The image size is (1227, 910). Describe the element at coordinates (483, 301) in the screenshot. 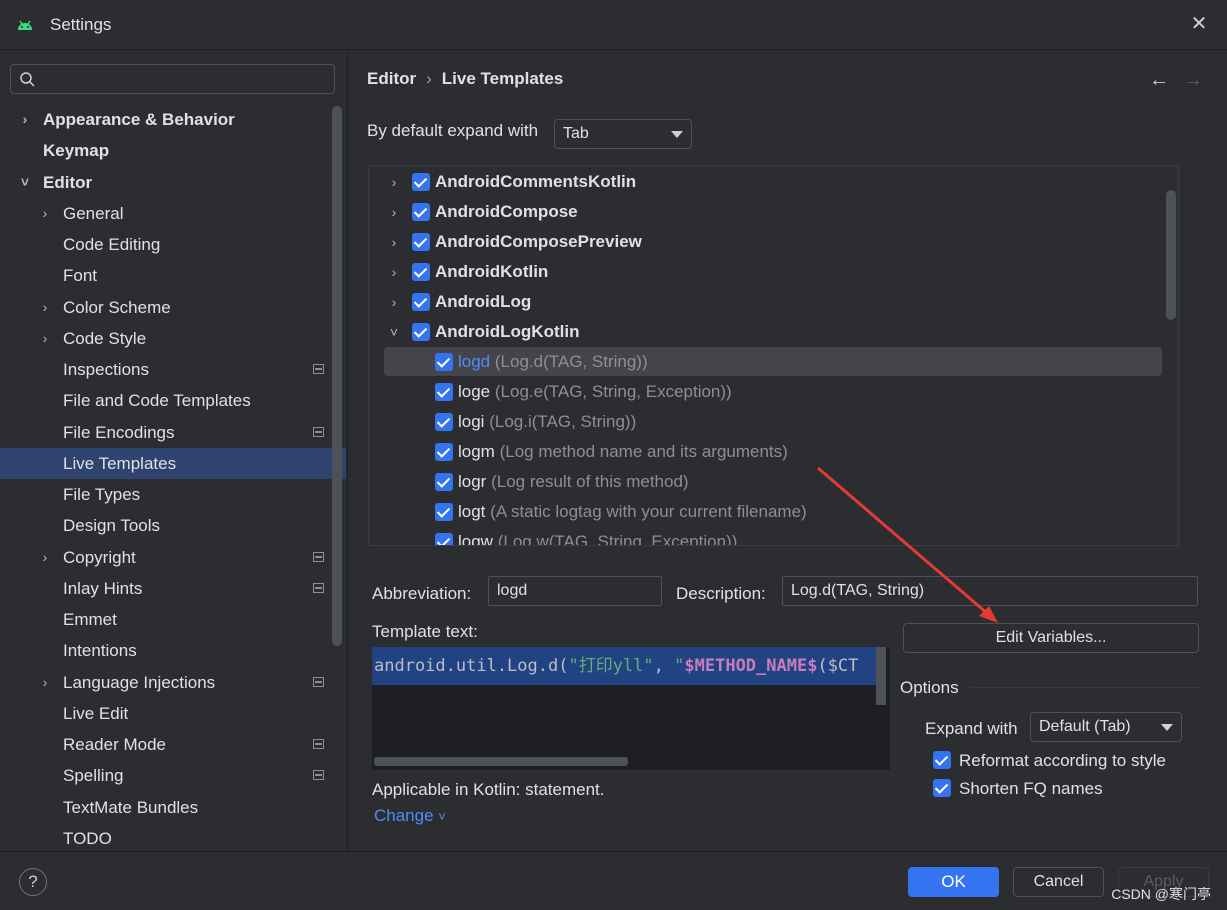

I see `template-group-name: AndroidLog` at that location.